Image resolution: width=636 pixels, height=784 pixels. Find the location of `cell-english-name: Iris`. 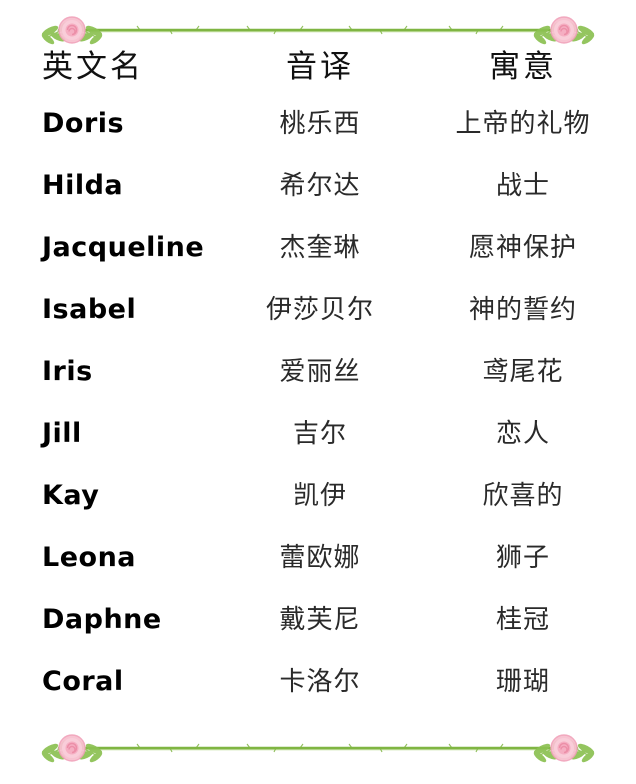

cell-english-name: Iris is located at coordinates (67, 371).